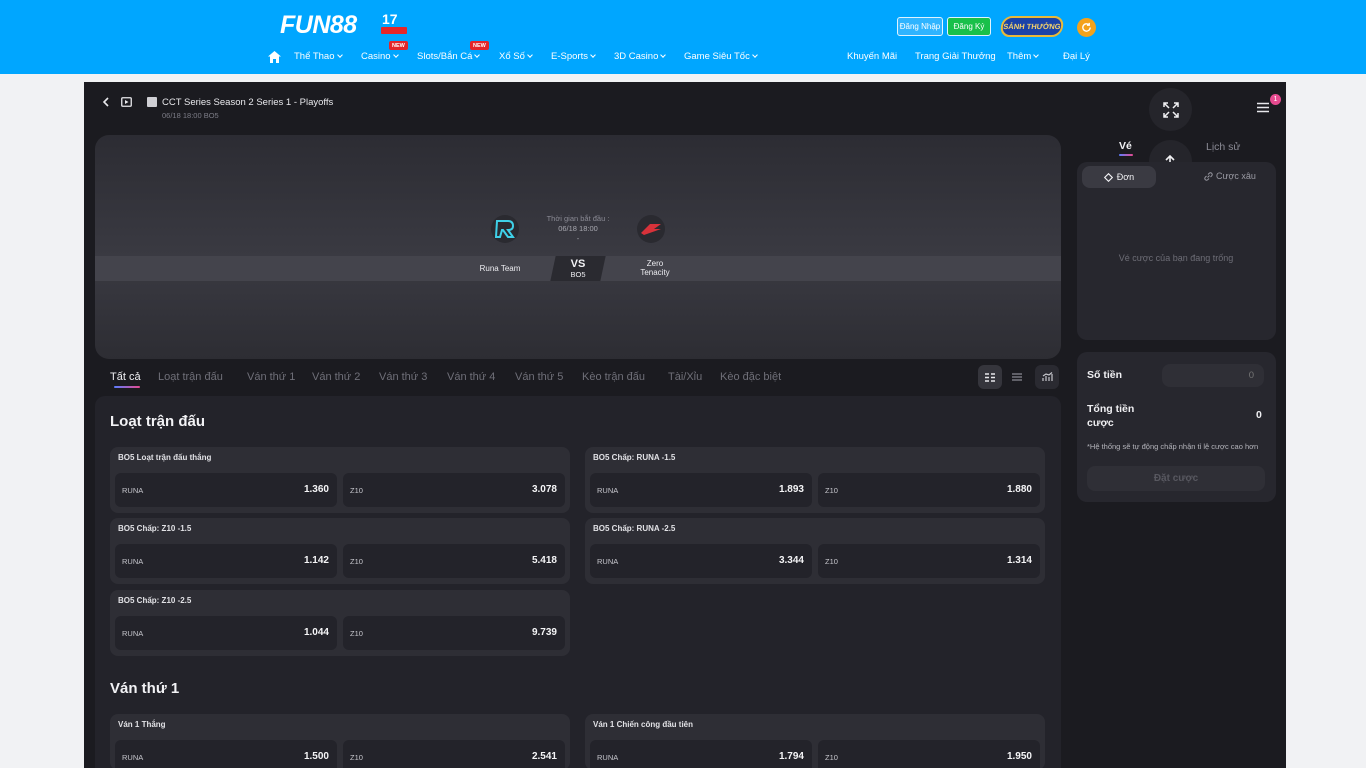  What do you see at coordinates (701, 561) in the screenshot?
I see `odd-button: RUNA 3.344` at bounding box center [701, 561].